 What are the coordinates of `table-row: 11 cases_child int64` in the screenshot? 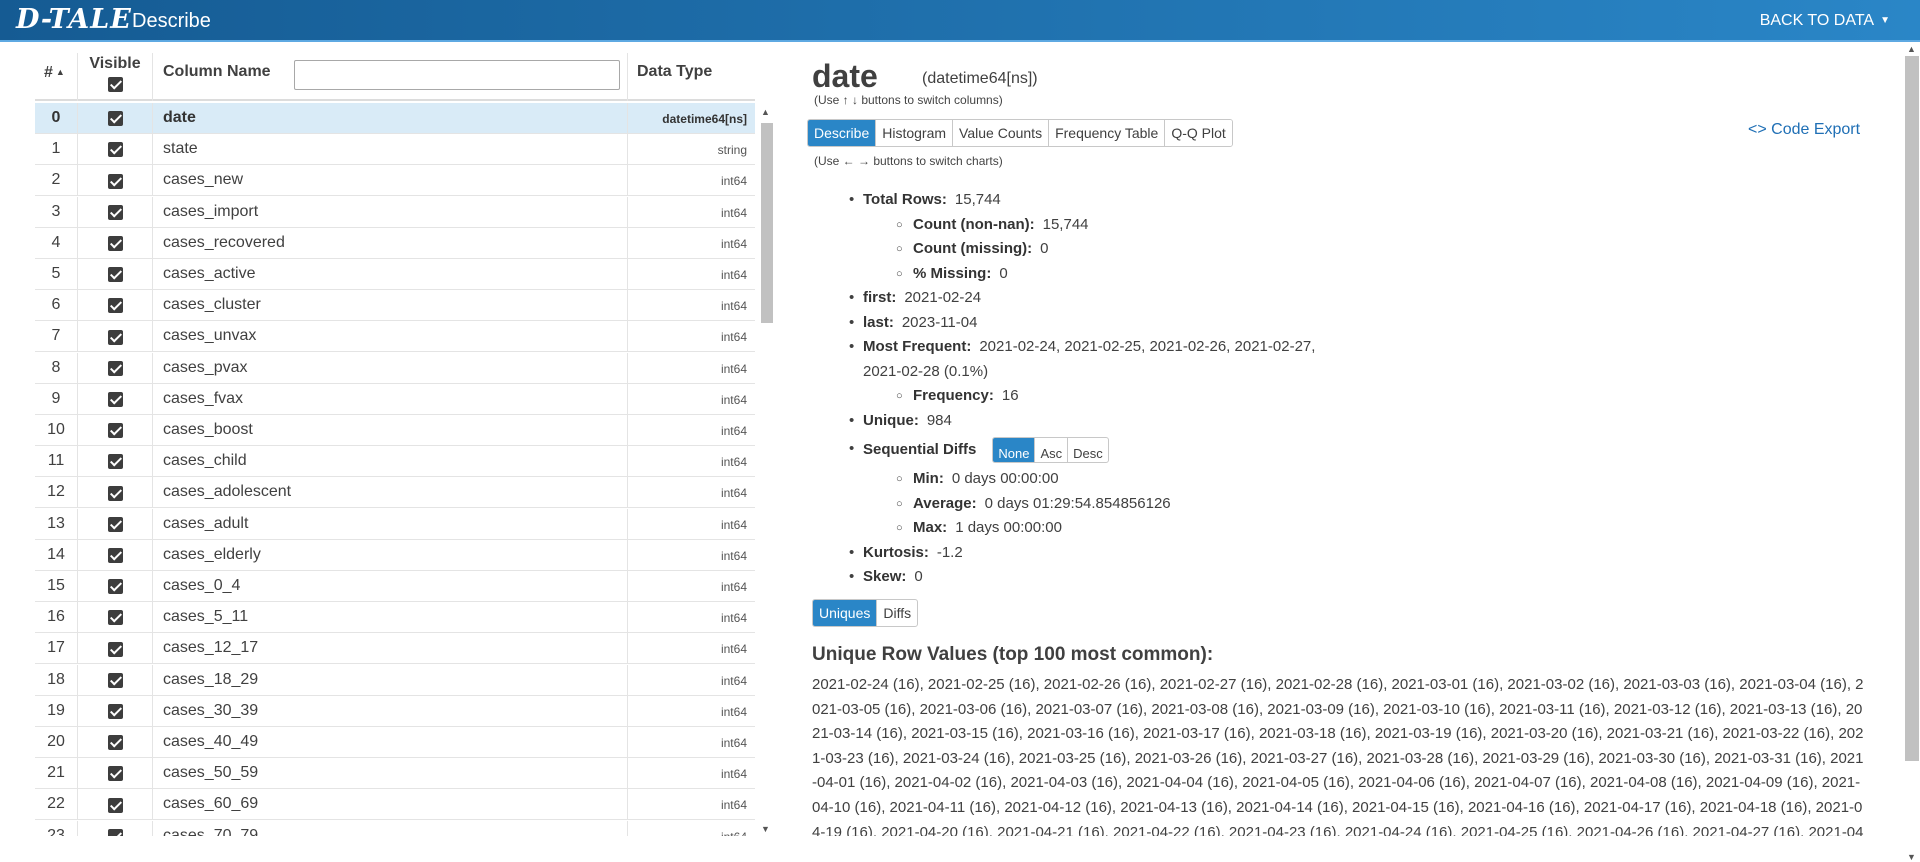 It's located at (395, 462).